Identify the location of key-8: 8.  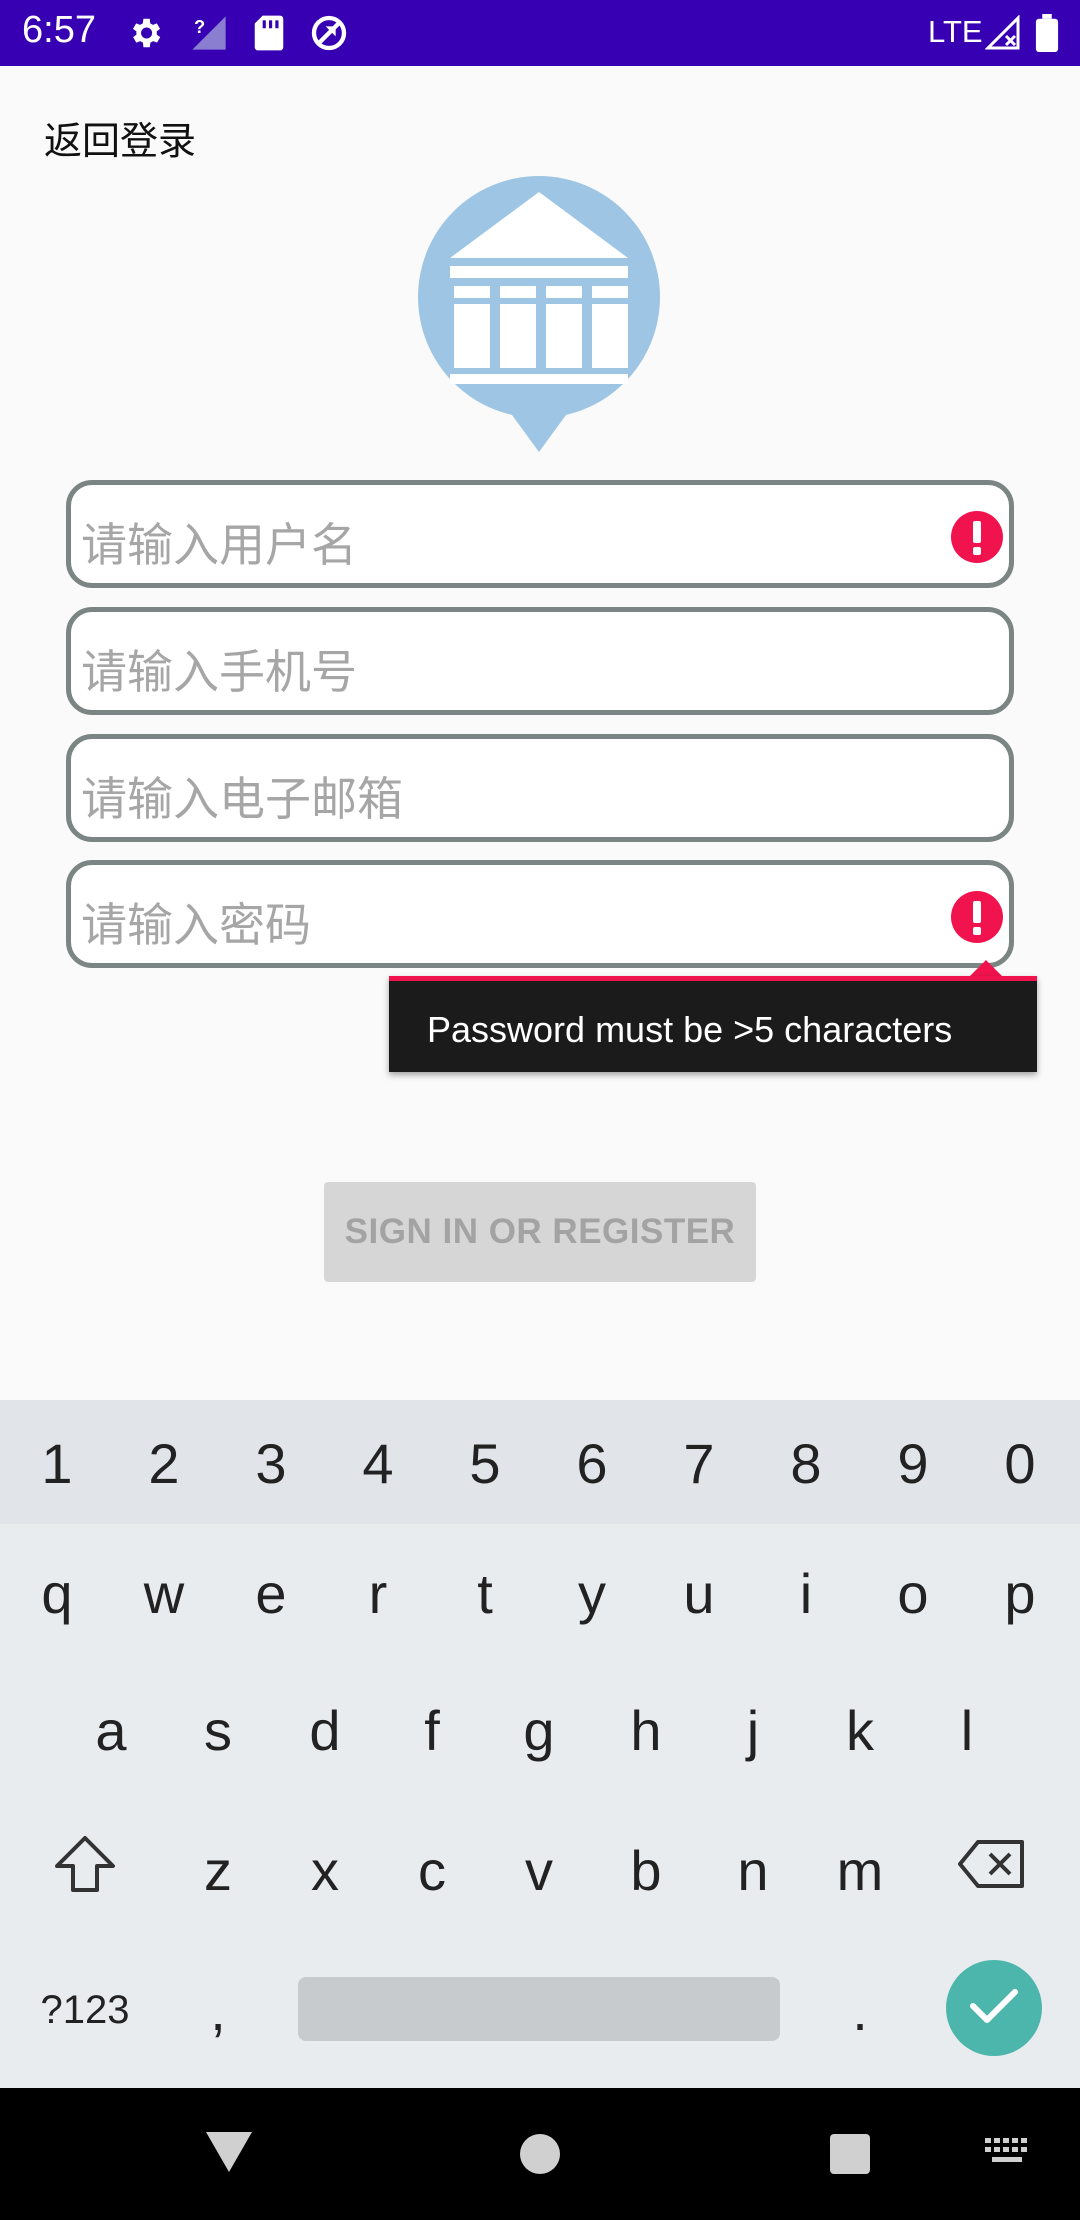
(806, 1463).